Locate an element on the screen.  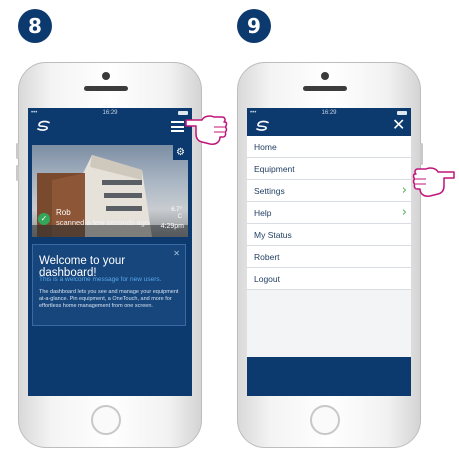
menu-empty-area is located at coordinates (329, 323).